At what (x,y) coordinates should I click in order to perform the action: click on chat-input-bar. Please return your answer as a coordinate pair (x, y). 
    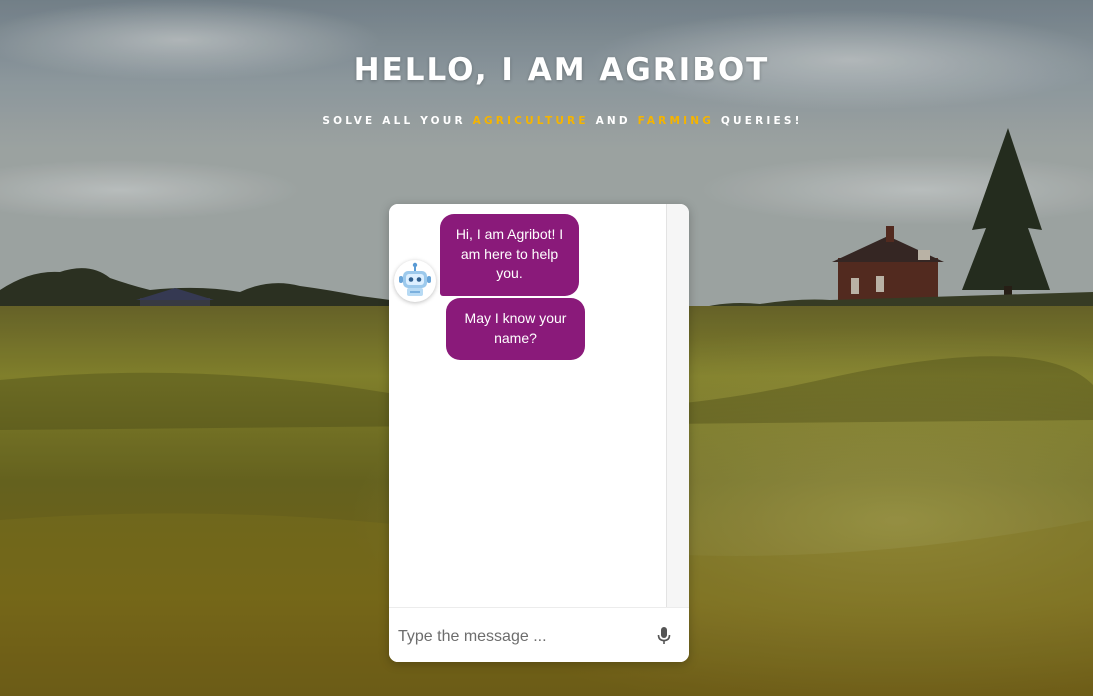
    Looking at the image, I should click on (539, 634).